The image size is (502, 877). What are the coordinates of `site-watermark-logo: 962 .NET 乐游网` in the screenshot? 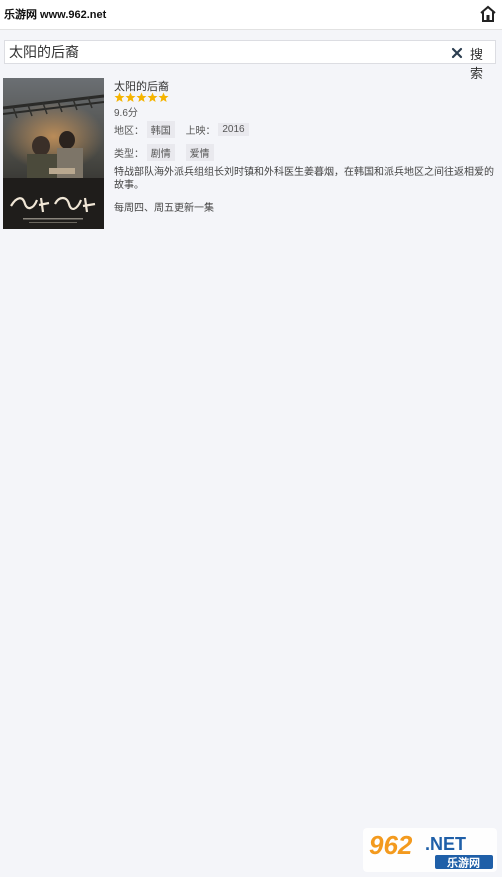 It's located at (430, 850).